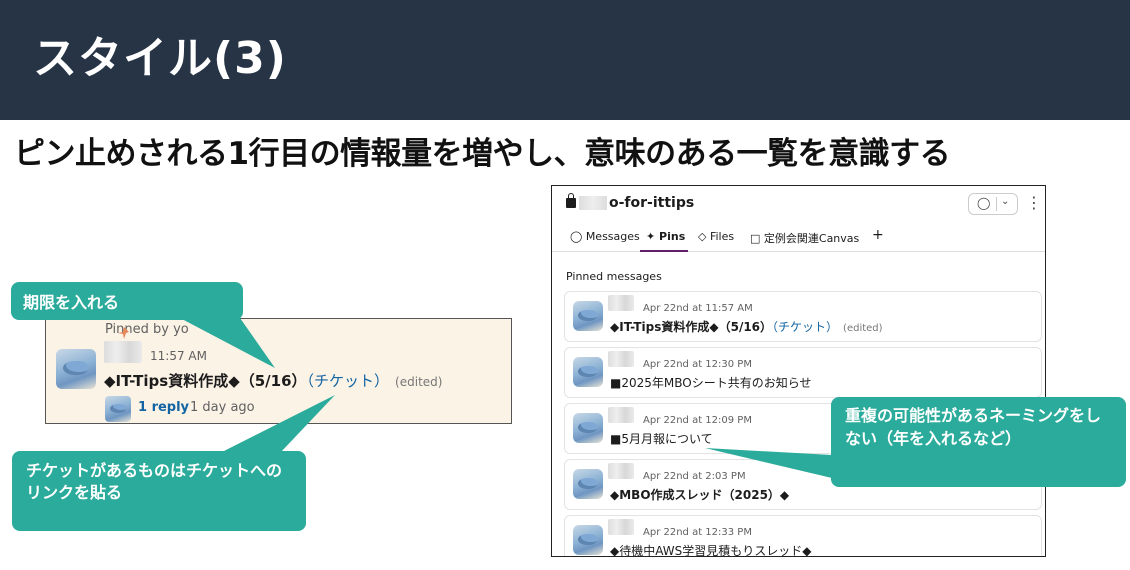 Image resolution: width=1130 pixels, height=570 pixels. What do you see at coordinates (694, 476) in the screenshot?
I see `message-time: Apr 22nd at 2:03 PM` at bounding box center [694, 476].